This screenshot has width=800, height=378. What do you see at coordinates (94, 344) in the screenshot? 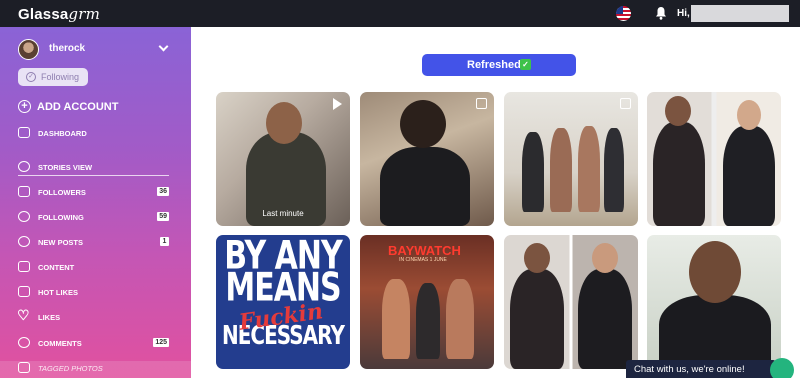
I see `sidebar-item-comments: COMMENTS 125` at bounding box center [94, 344].